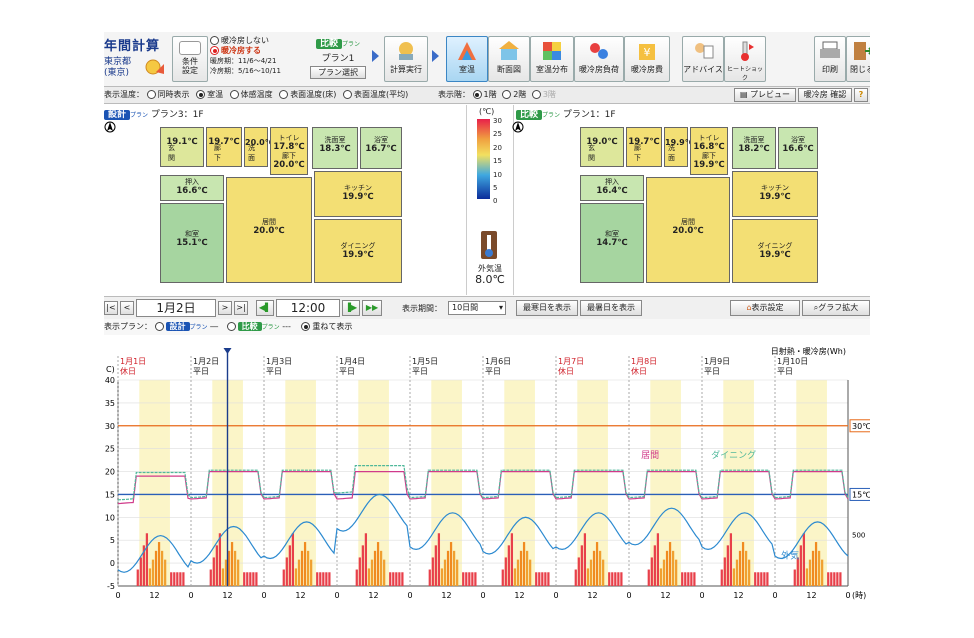  I want to click on view-temp-distribution-button: 室温分布, so click(552, 59).